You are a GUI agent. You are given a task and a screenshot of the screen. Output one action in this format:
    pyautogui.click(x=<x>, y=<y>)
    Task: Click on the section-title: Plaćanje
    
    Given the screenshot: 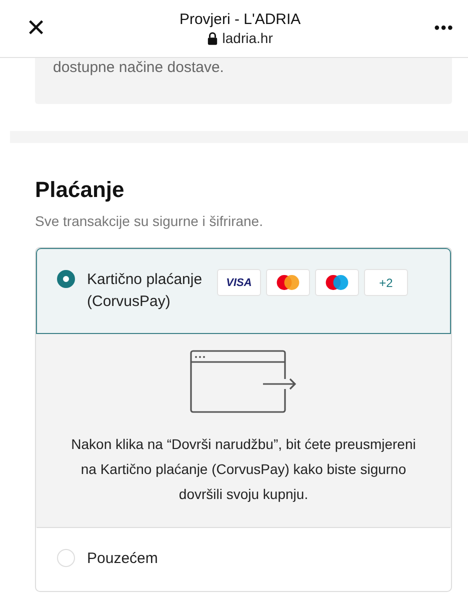 What is the action you would take?
    pyautogui.click(x=80, y=190)
    